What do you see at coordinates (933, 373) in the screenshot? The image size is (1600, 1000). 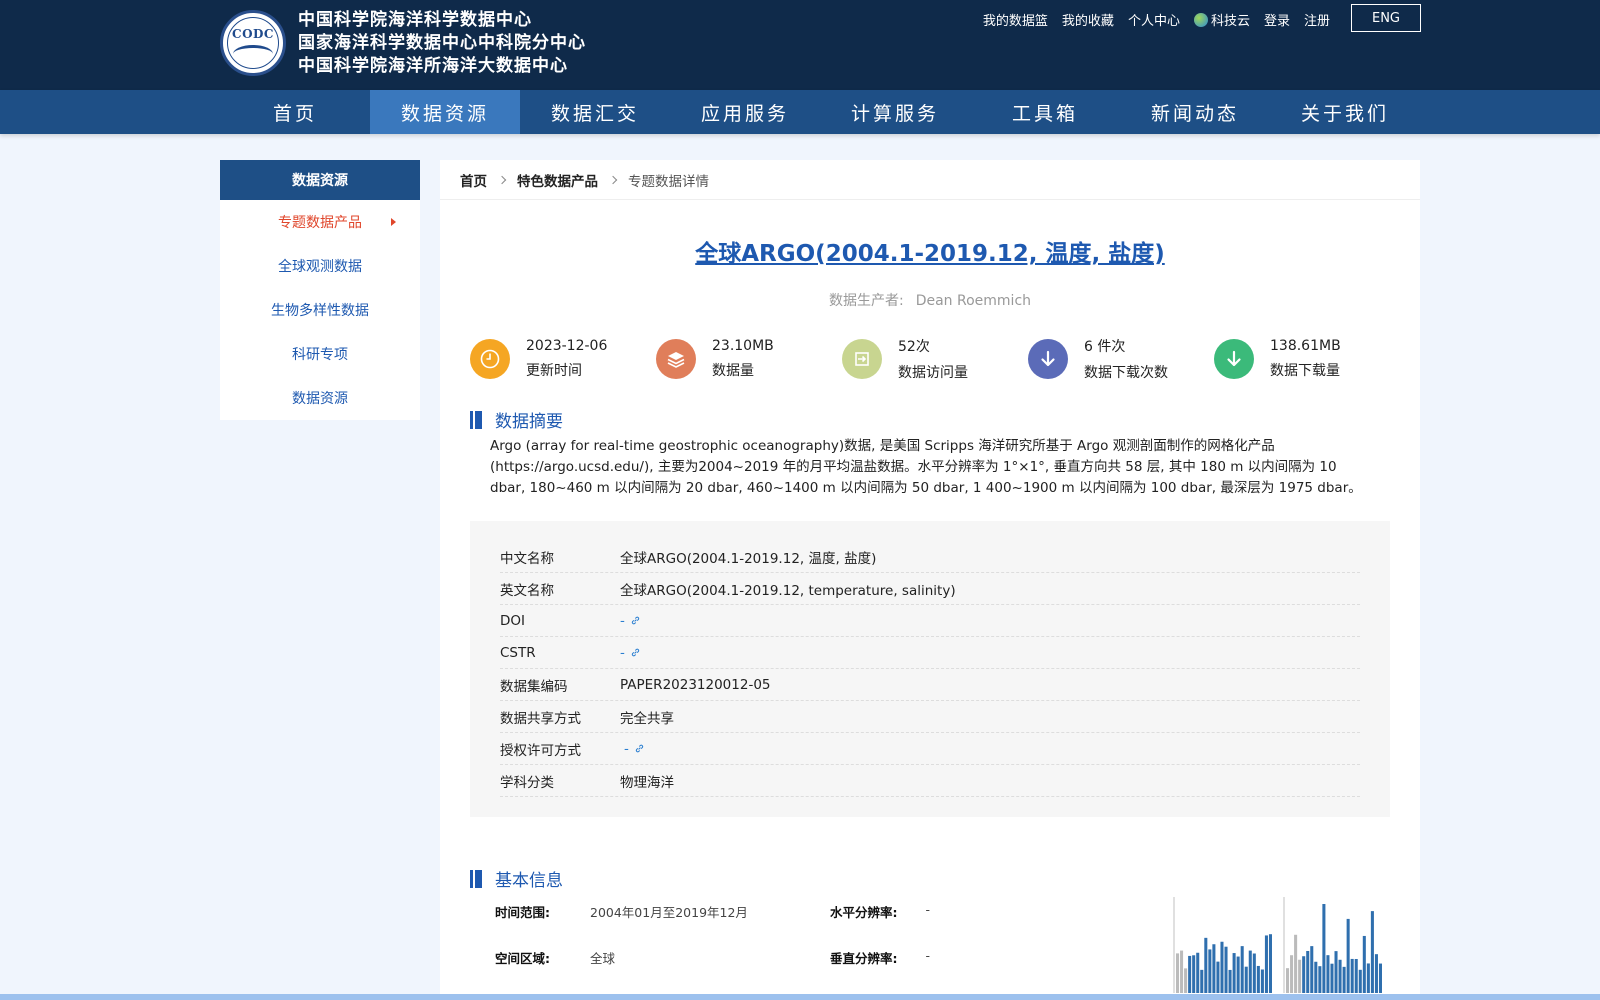 I see `stat-label: 数据访问量` at bounding box center [933, 373].